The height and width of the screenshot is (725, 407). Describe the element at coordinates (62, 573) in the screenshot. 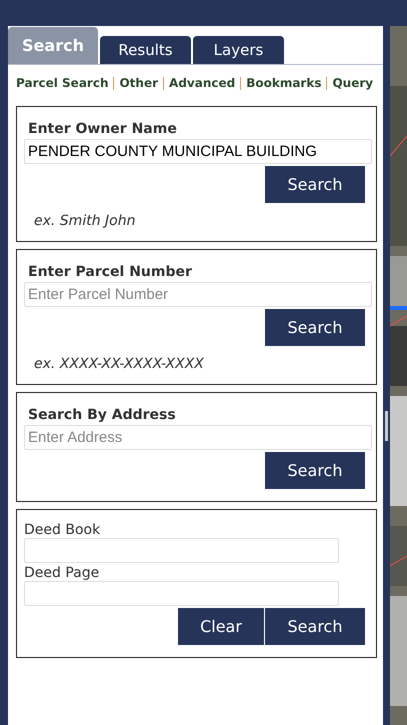

I see `field-label: Deed Page` at that location.